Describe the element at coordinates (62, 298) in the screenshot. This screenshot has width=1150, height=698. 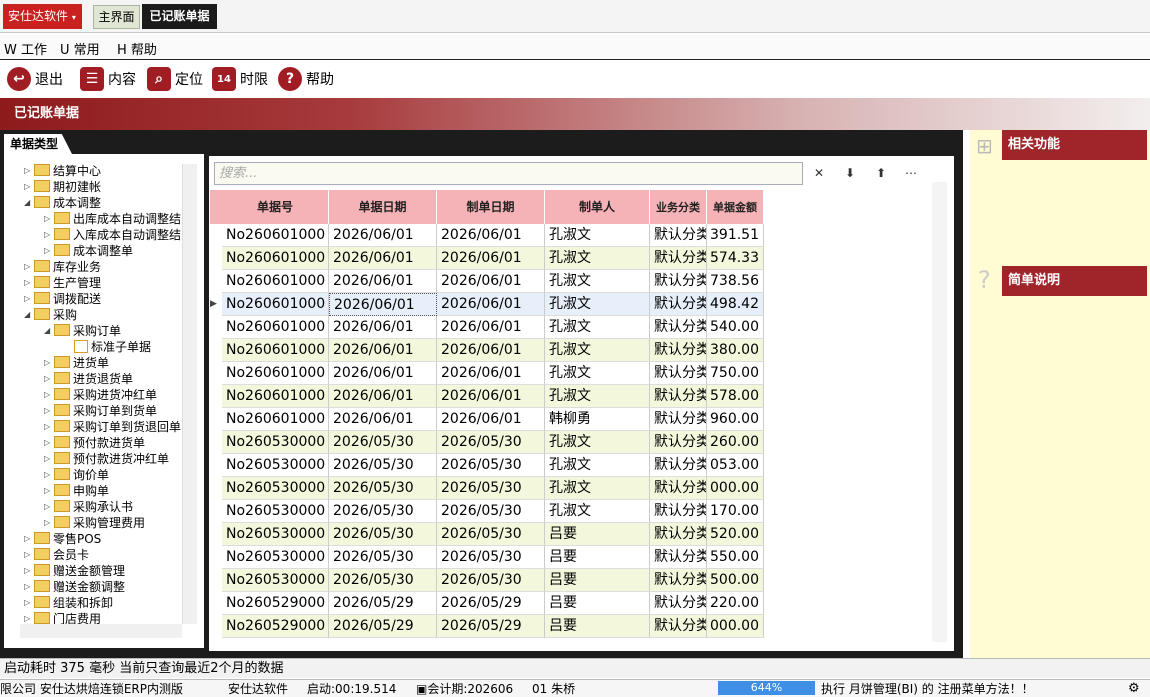
I see `tree-item: ▷ 调拨配送` at that location.